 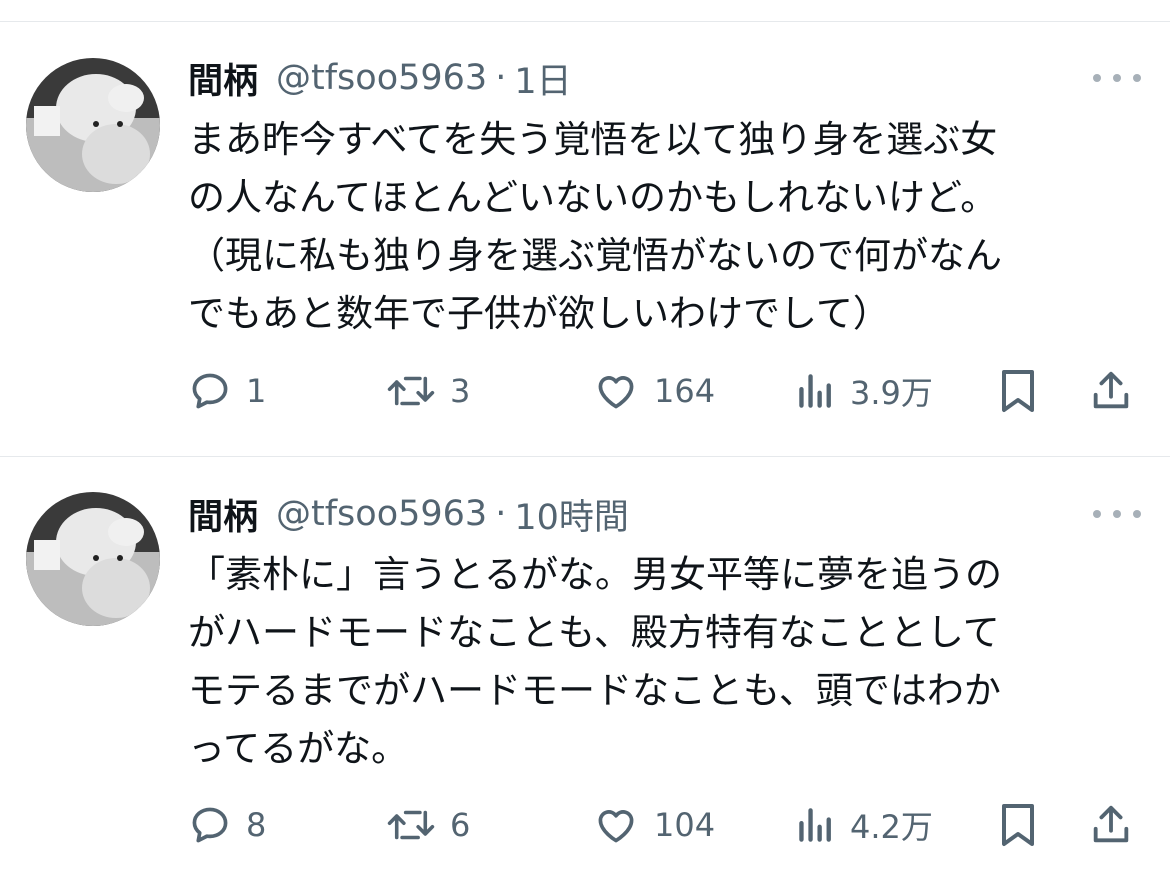 I want to click on tweet-text-line: 「素朴に」言うとるがな。男女平等に夢を追うの, so click(x=595, y=574).